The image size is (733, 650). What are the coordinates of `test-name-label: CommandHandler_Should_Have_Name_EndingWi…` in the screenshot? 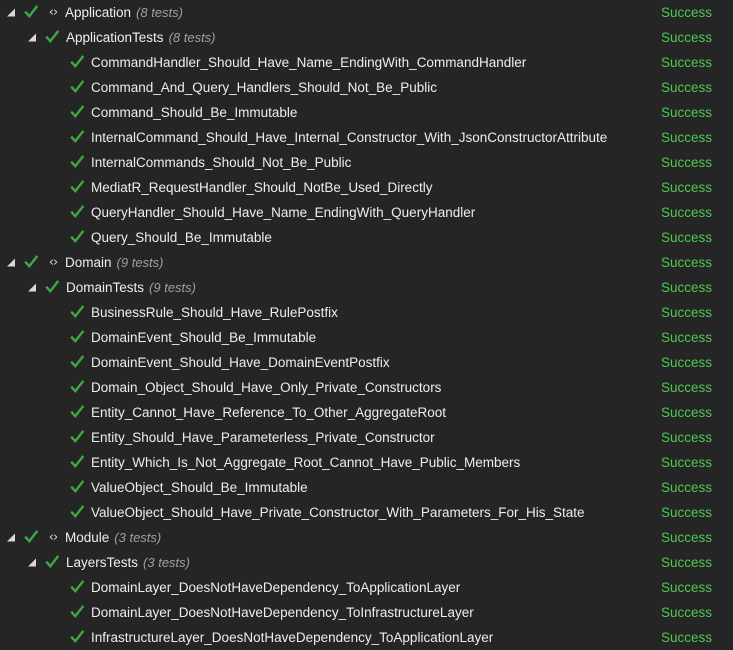 It's located at (309, 62).